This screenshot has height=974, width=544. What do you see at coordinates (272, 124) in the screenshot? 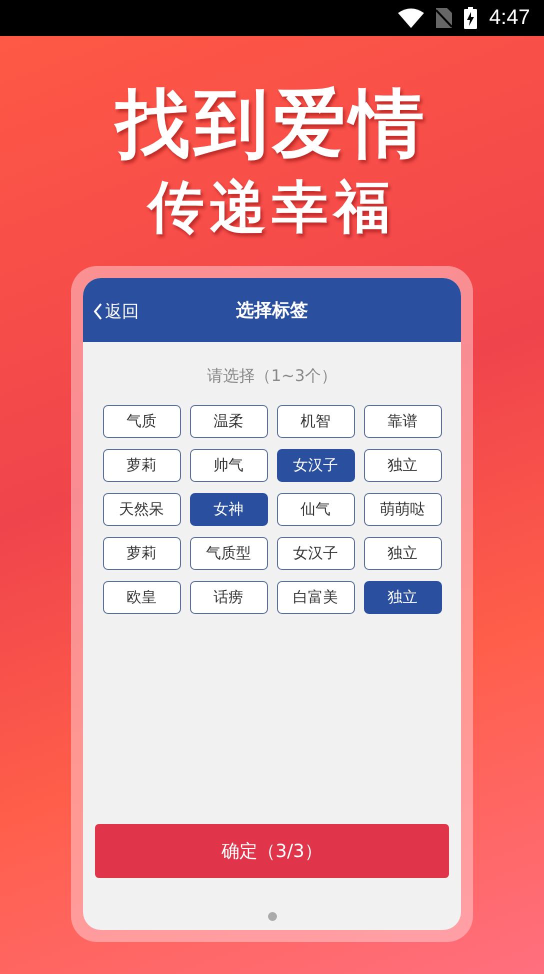
I see `headline: 找到爱情` at bounding box center [272, 124].